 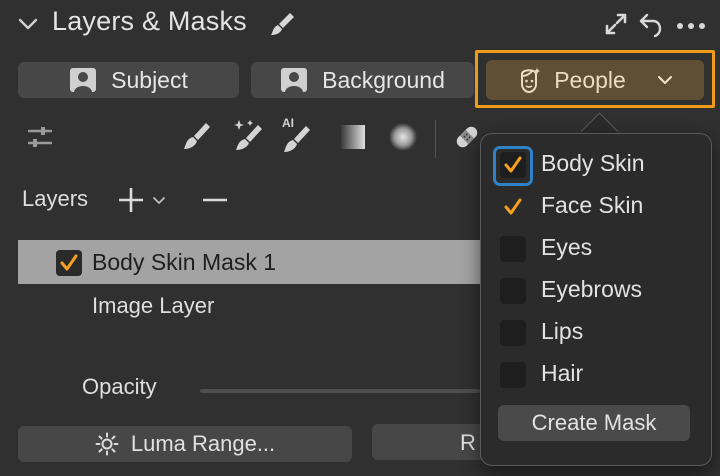 I want to click on chevron-down-icon, so click(x=664, y=80).